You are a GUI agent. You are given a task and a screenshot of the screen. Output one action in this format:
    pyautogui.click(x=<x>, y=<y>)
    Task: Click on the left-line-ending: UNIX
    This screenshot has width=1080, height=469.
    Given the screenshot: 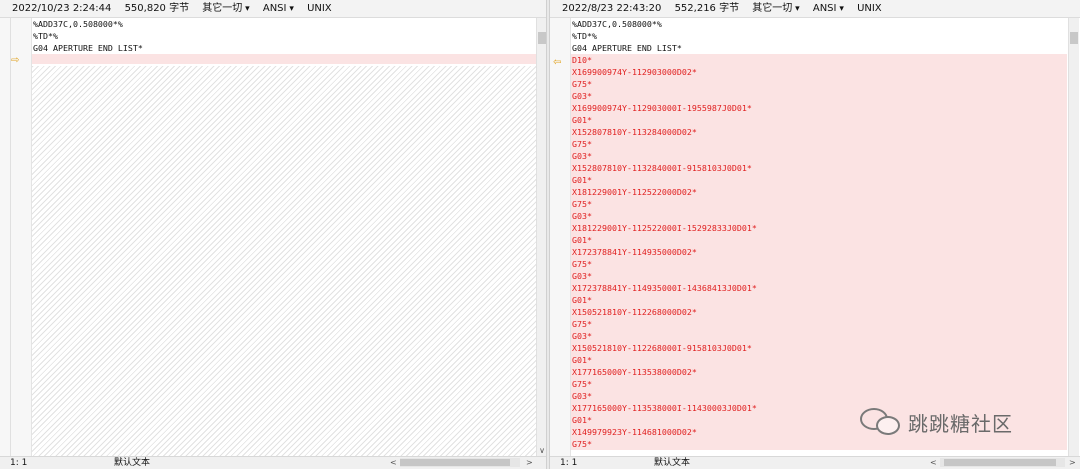 What is the action you would take?
    pyautogui.click(x=319, y=9)
    